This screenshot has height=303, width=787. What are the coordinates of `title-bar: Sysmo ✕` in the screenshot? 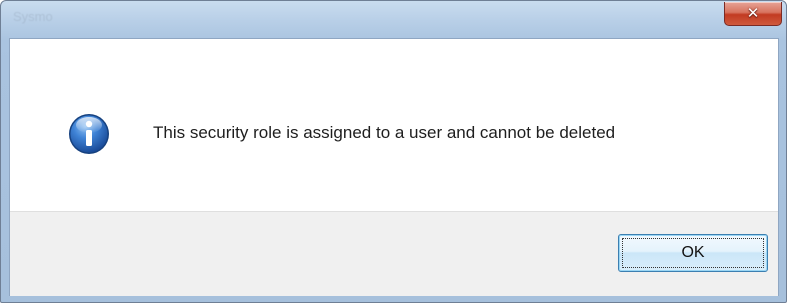 It's located at (393, 18).